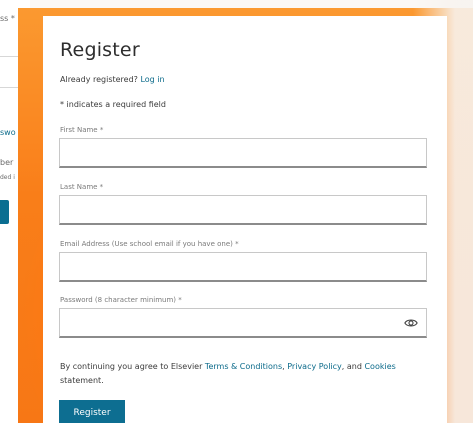  I want to click on background-button, so click(4, 212).